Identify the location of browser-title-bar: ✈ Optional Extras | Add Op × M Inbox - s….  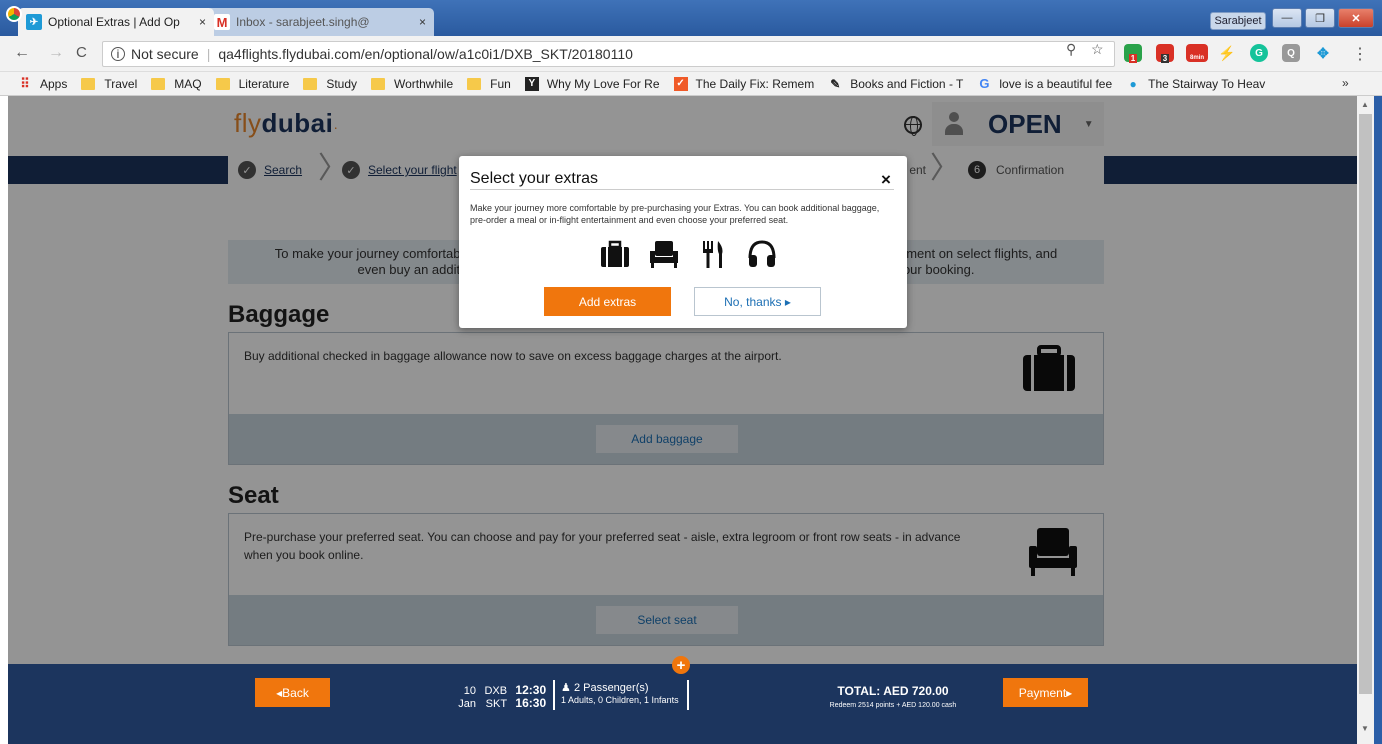
(691, 18).